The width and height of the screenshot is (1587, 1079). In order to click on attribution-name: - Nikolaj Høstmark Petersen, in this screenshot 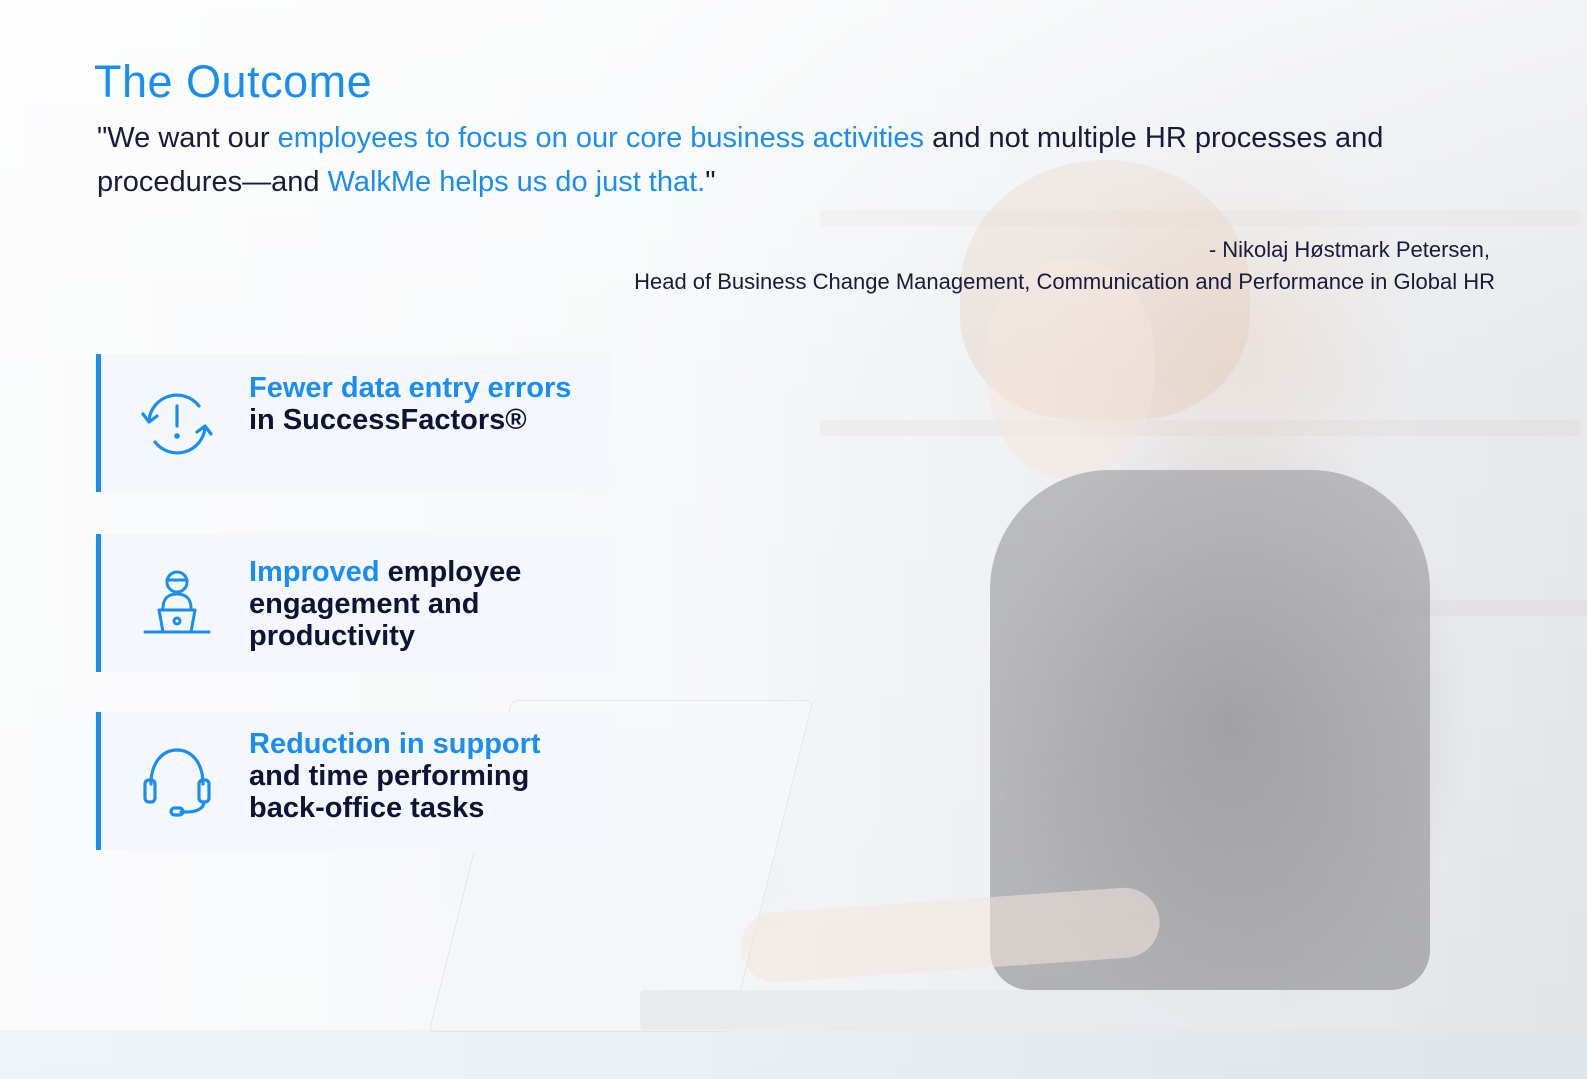, I will do `click(1349, 249)`.